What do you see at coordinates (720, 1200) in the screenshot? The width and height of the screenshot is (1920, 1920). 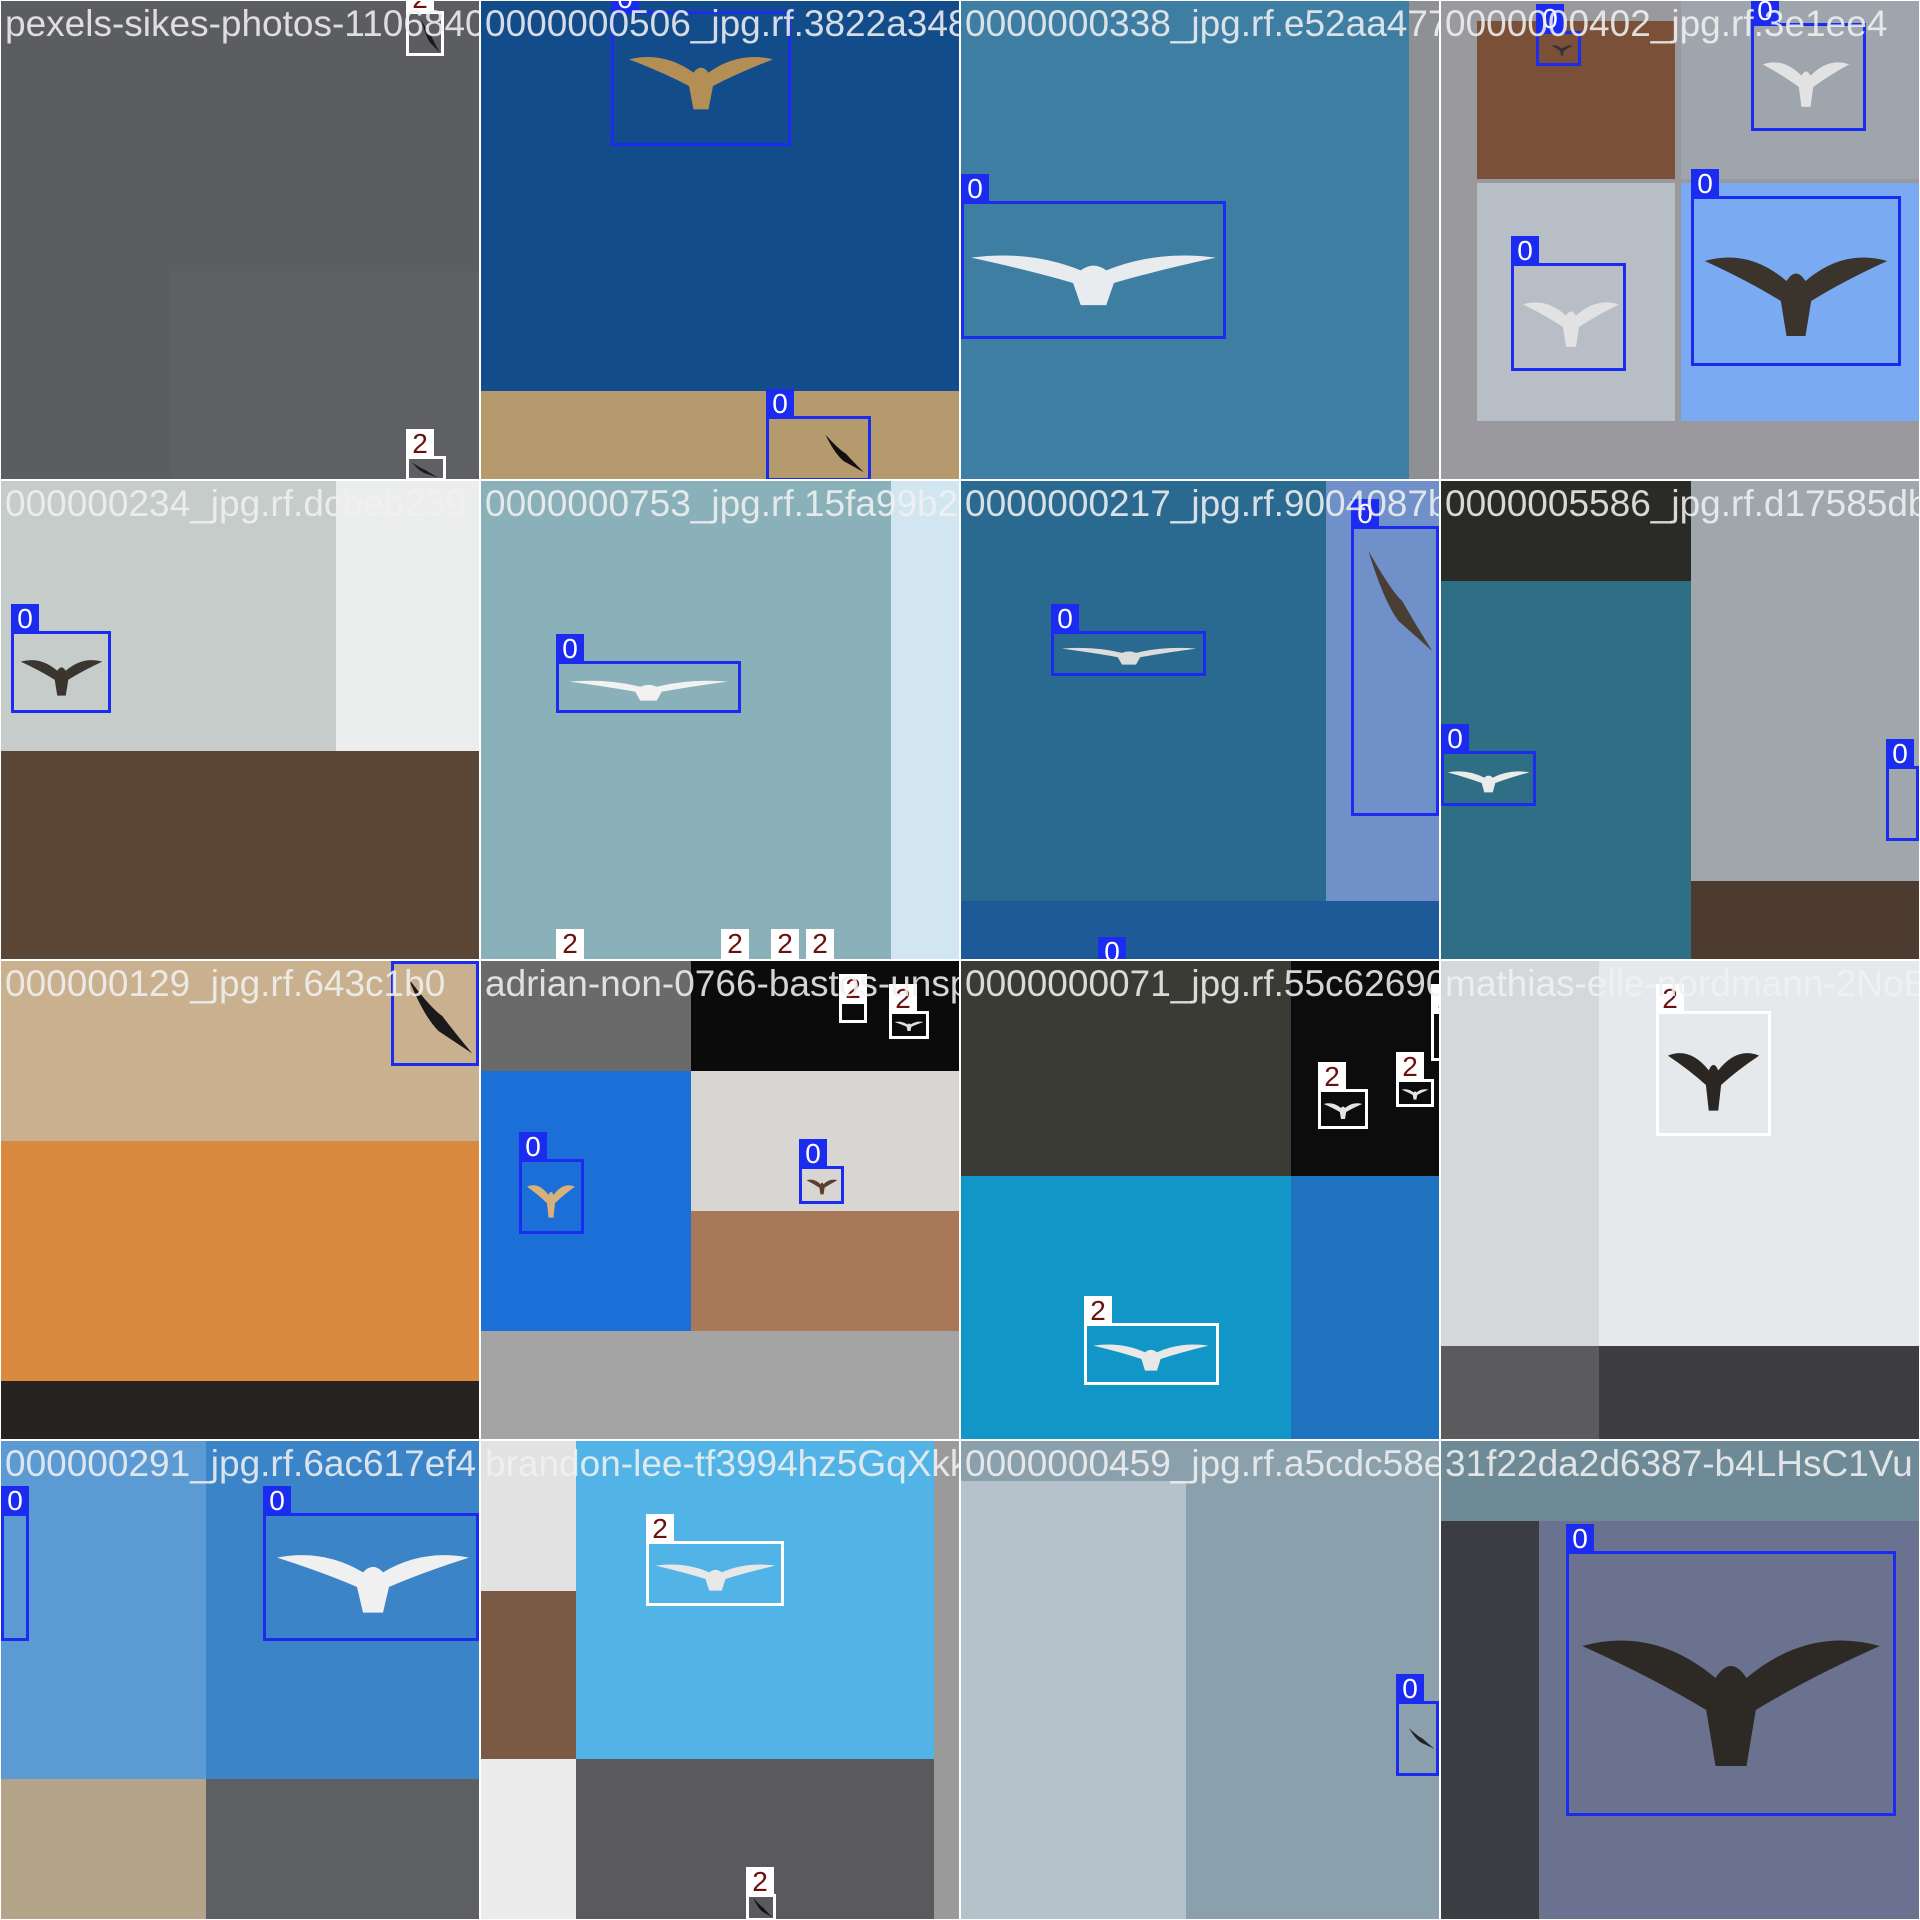 I see `mosaic-tile: 0 0 2 2 adrian-non-0766-bastos-unsp` at bounding box center [720, 1200].